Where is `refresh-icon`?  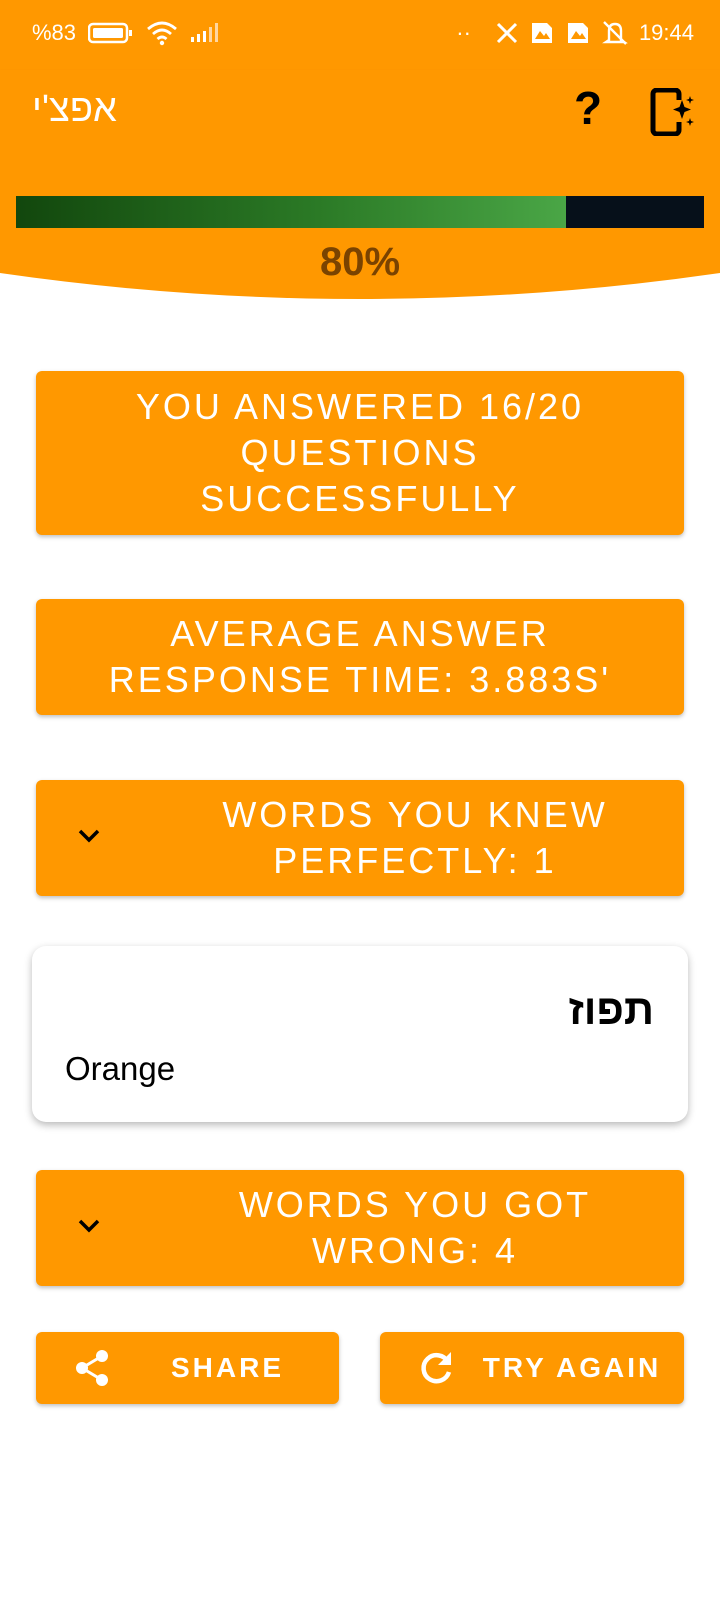
refresh-icon is located at coordinates (436, 1368).